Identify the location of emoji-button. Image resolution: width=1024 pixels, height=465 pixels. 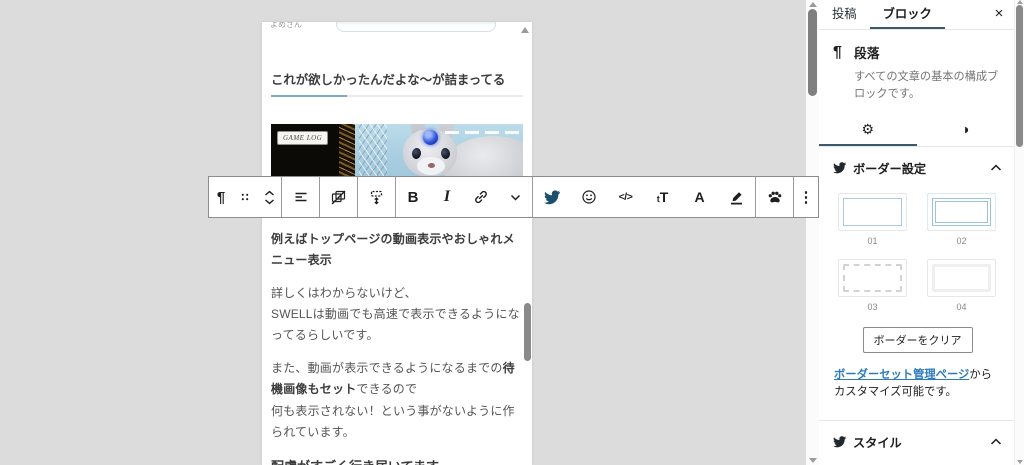
(588, 197).